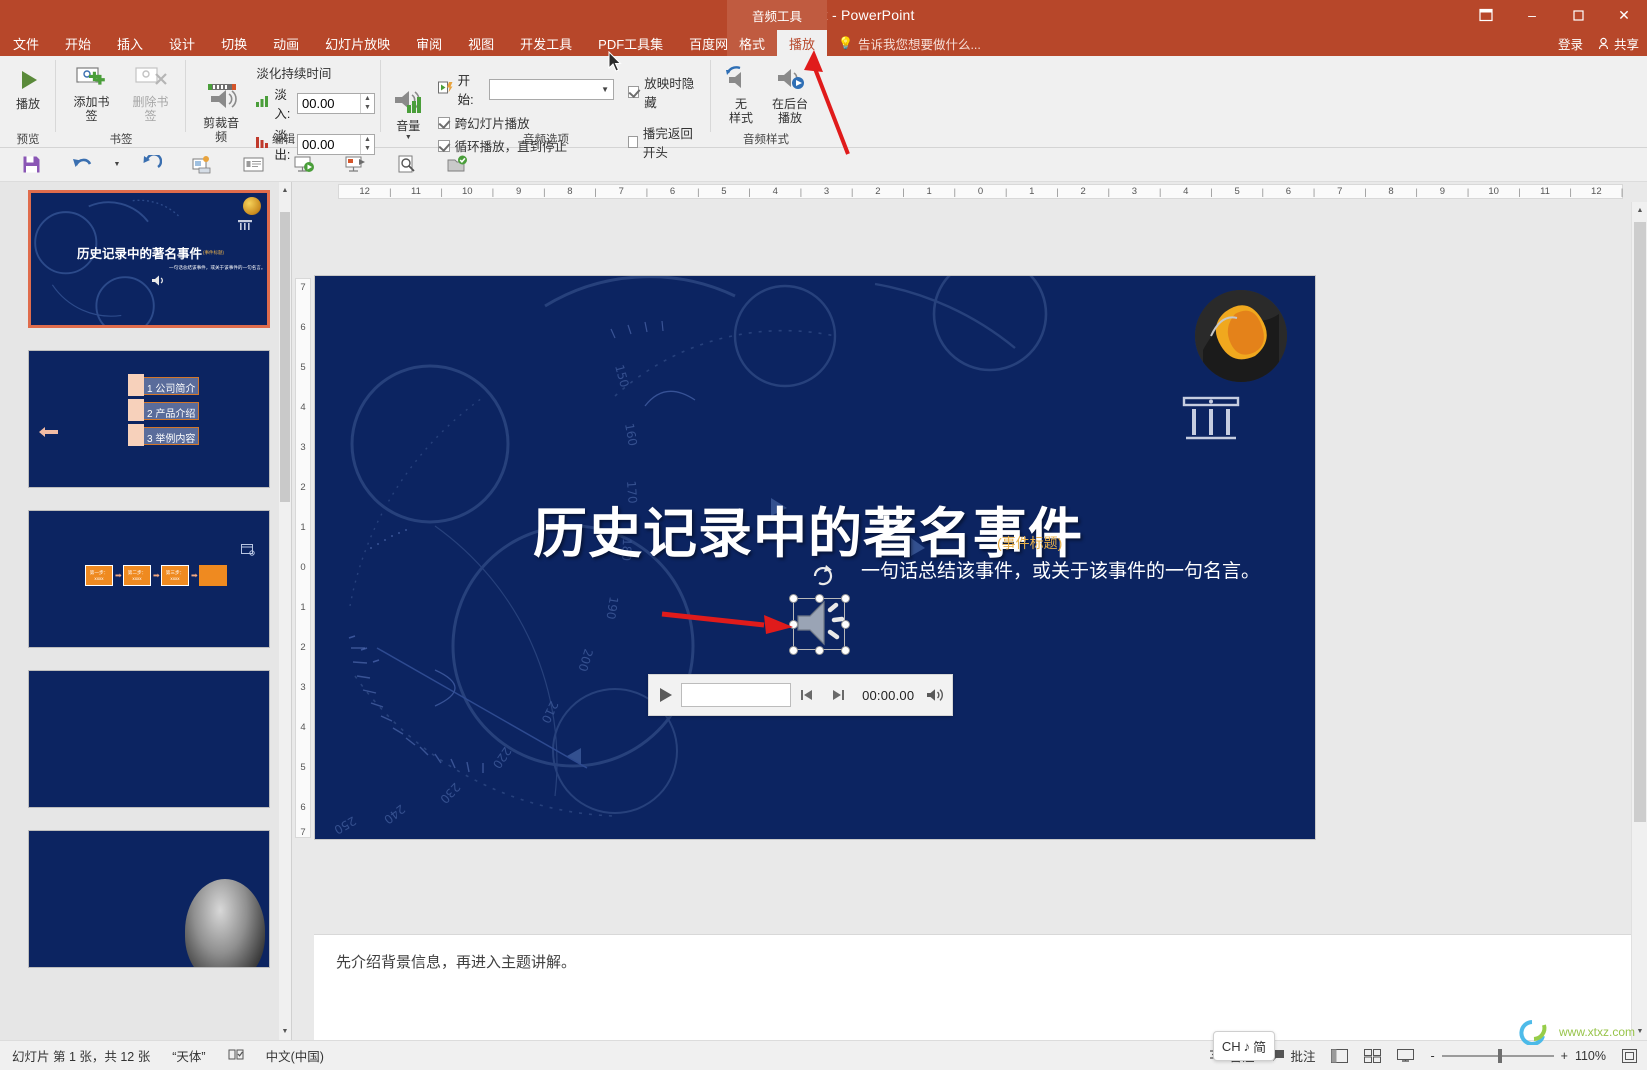 Image resolution: width=1647 pixels, height=1070 pixels. I want to click on zoom-track, so click(1497, 1055).